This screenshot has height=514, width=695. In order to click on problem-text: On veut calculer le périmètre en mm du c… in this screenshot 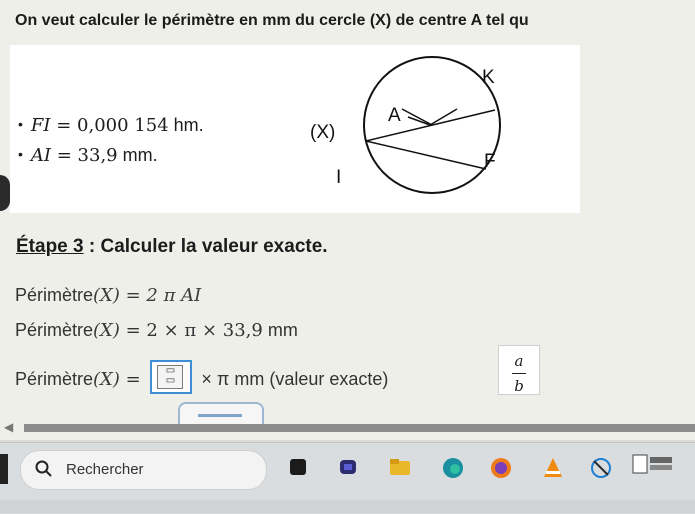, I will do `click(272, 20)`.